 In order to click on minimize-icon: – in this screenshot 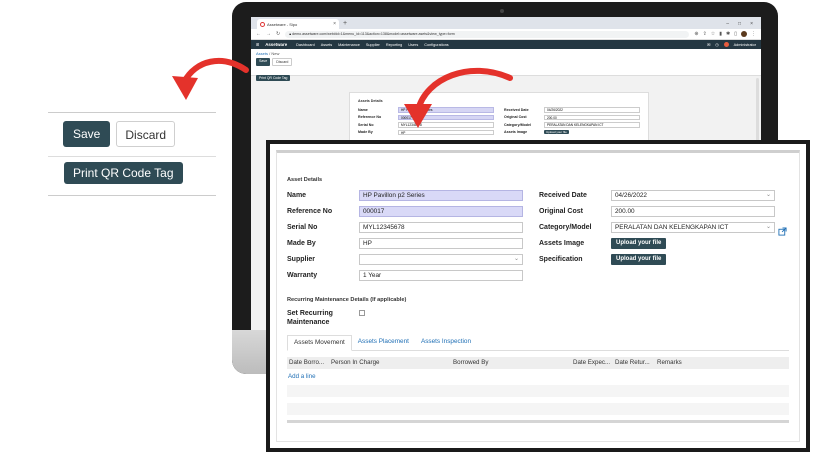, I will do `click(727, 24)`.